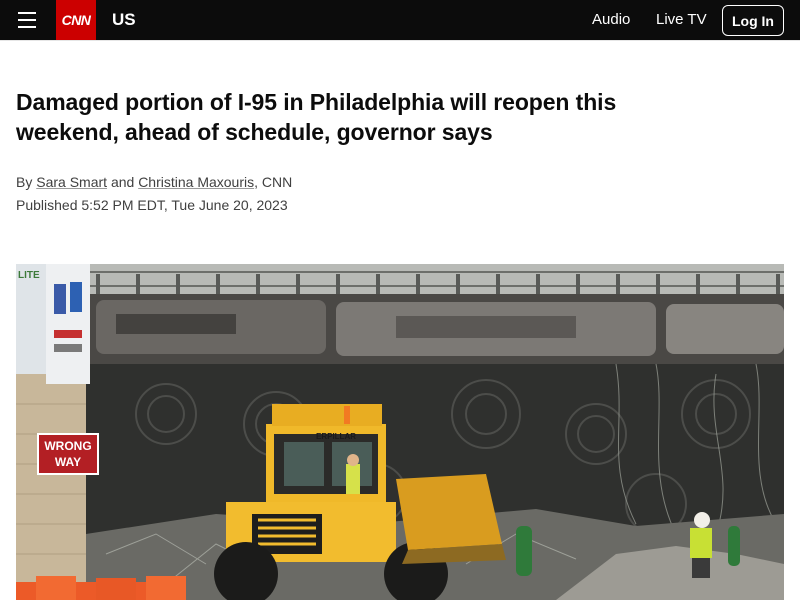  What do you see at coordinates (400, 20) in the screenshot?
I see `top-navigation-bar: CNN US Audio Live TV Log In` at bounding box center [400, 20].